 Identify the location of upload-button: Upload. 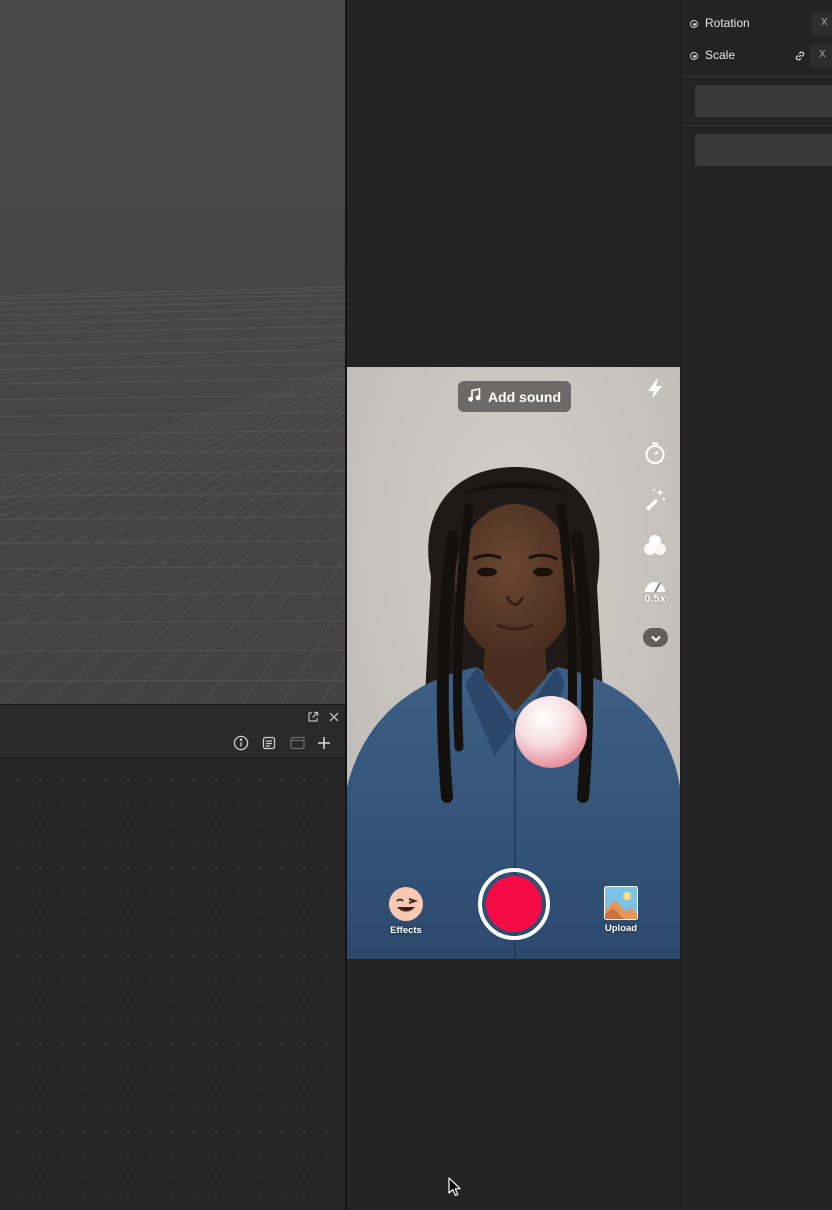
(621, 910).